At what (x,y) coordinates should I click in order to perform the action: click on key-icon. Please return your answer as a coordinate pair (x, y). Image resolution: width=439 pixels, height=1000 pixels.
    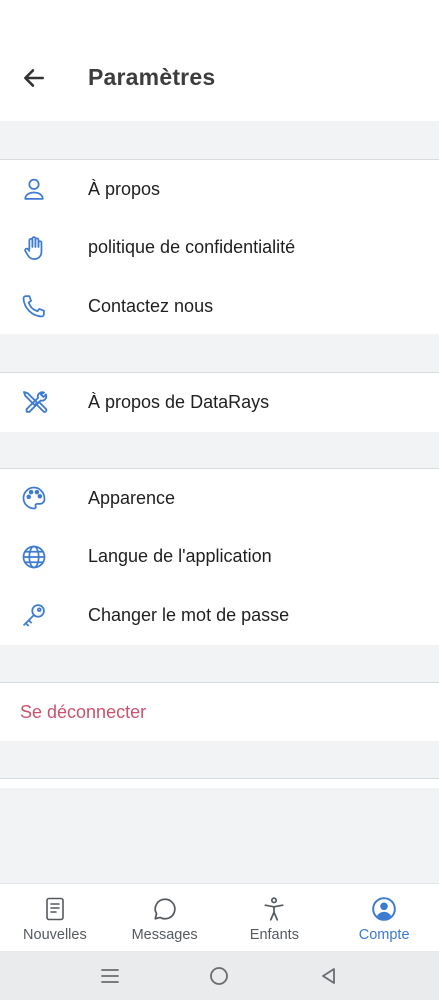
    Looking at the image, I should click on (34, 615).